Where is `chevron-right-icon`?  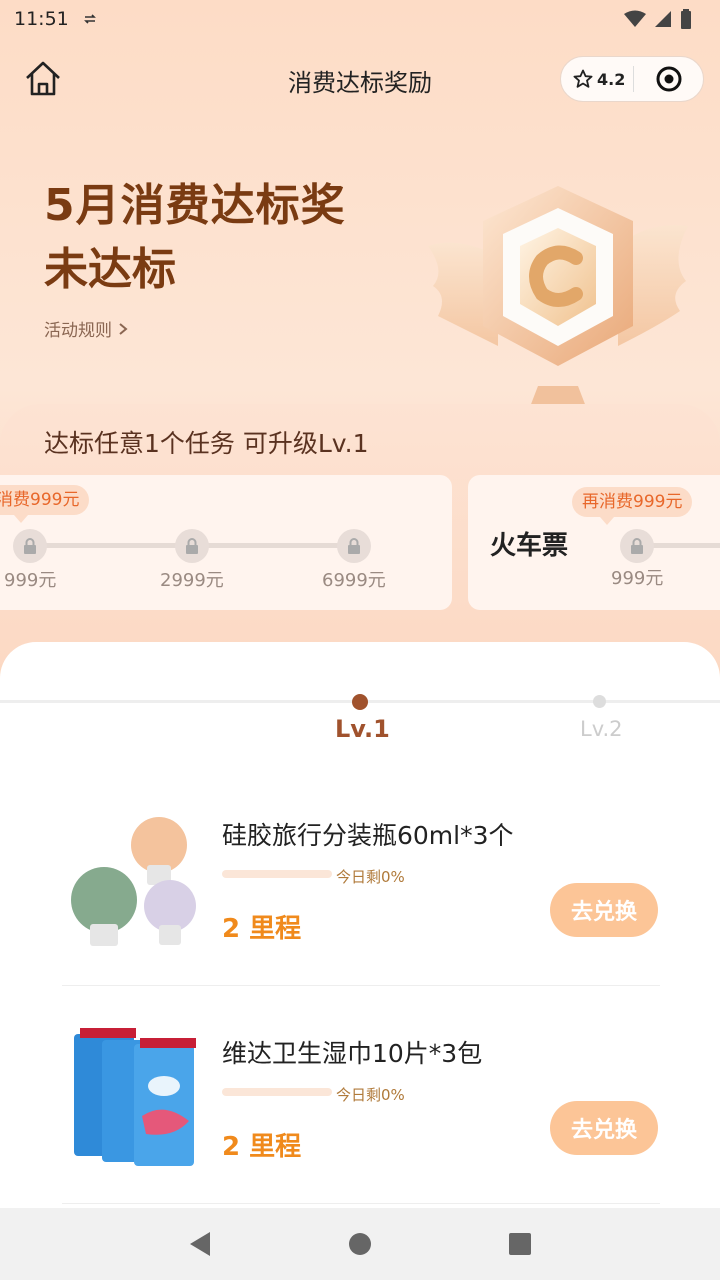
chevron-right-icon is located at coordinates (123, 328).